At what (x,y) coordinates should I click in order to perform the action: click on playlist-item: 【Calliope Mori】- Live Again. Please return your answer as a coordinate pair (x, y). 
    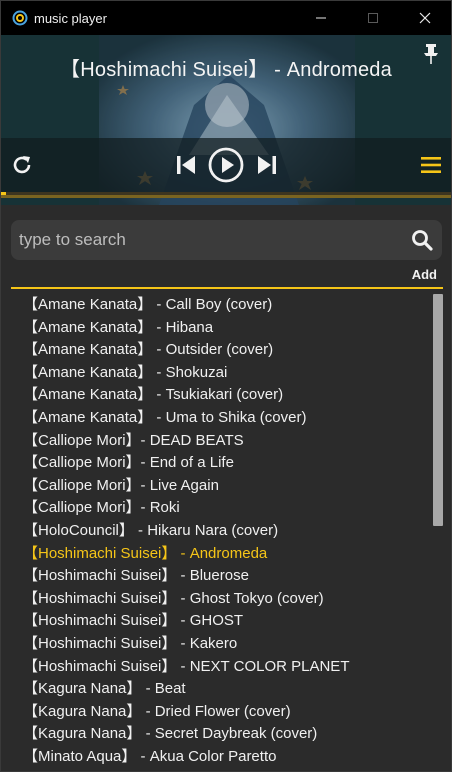
    Looking at the image, I should click on (217, 486).